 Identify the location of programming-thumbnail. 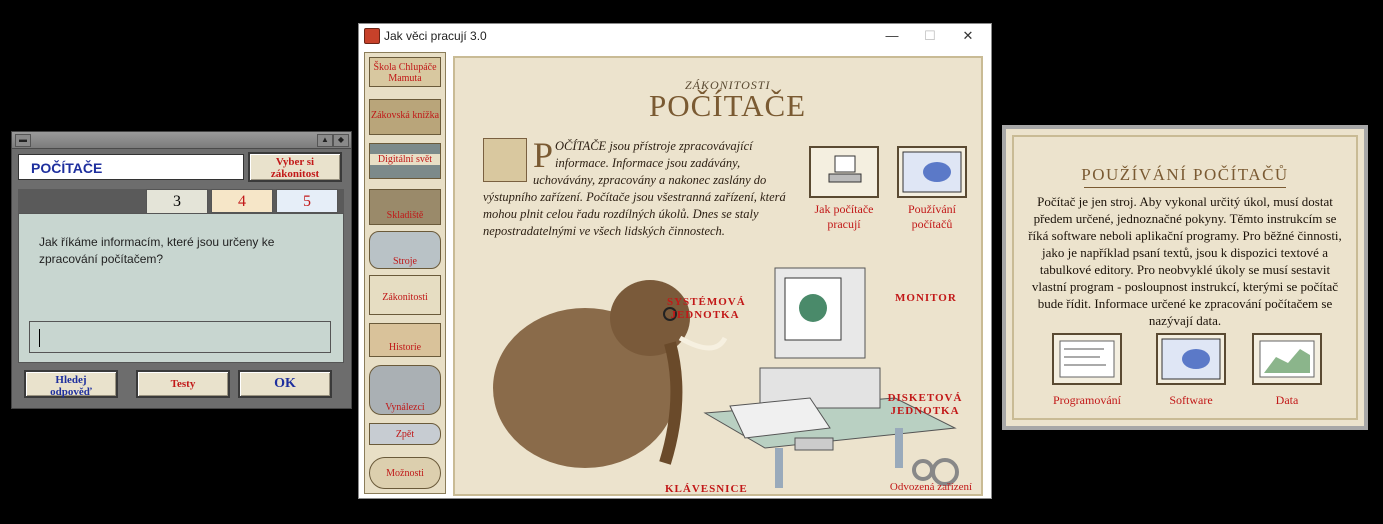
(1087, 359).